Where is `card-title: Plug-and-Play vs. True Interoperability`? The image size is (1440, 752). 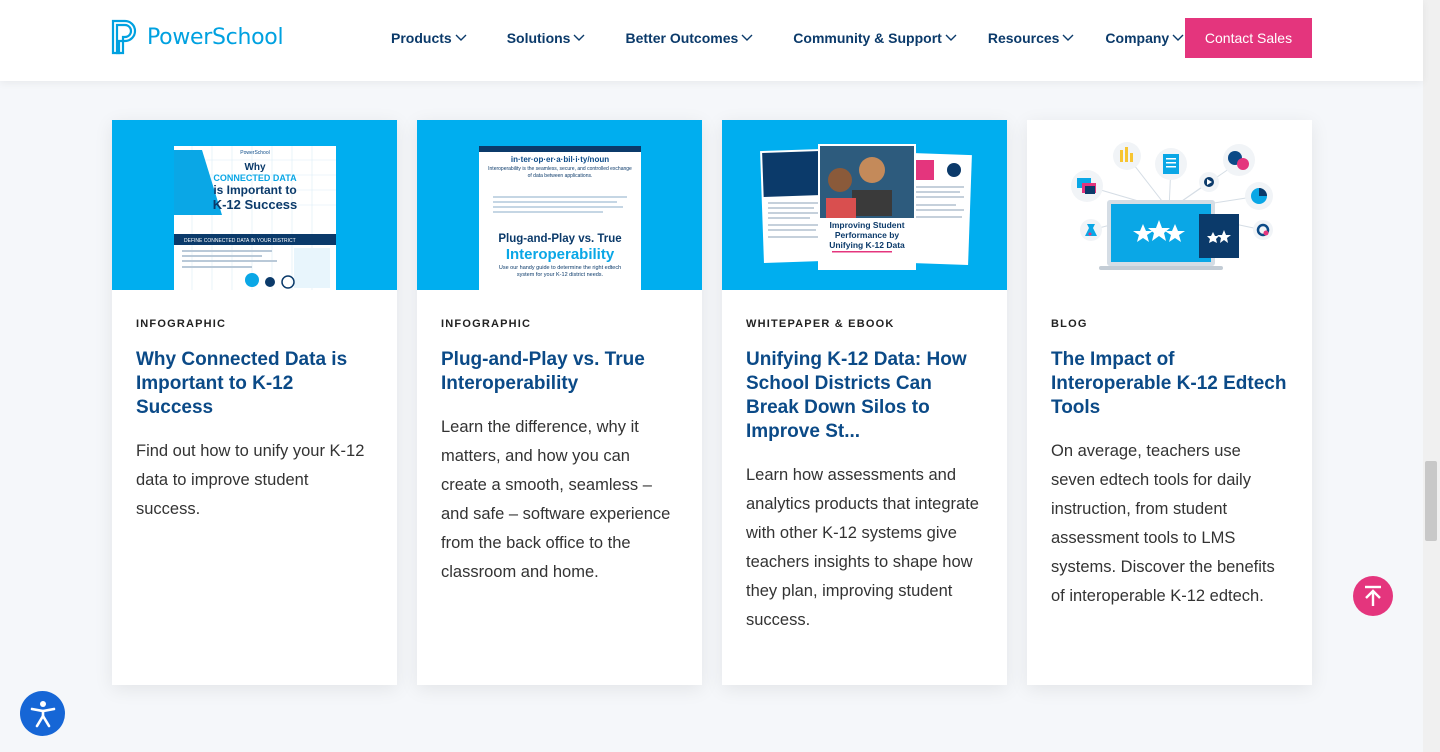 card-title: Plug-and-Play vs. True Interoperability is located at coordinates (559, 372).